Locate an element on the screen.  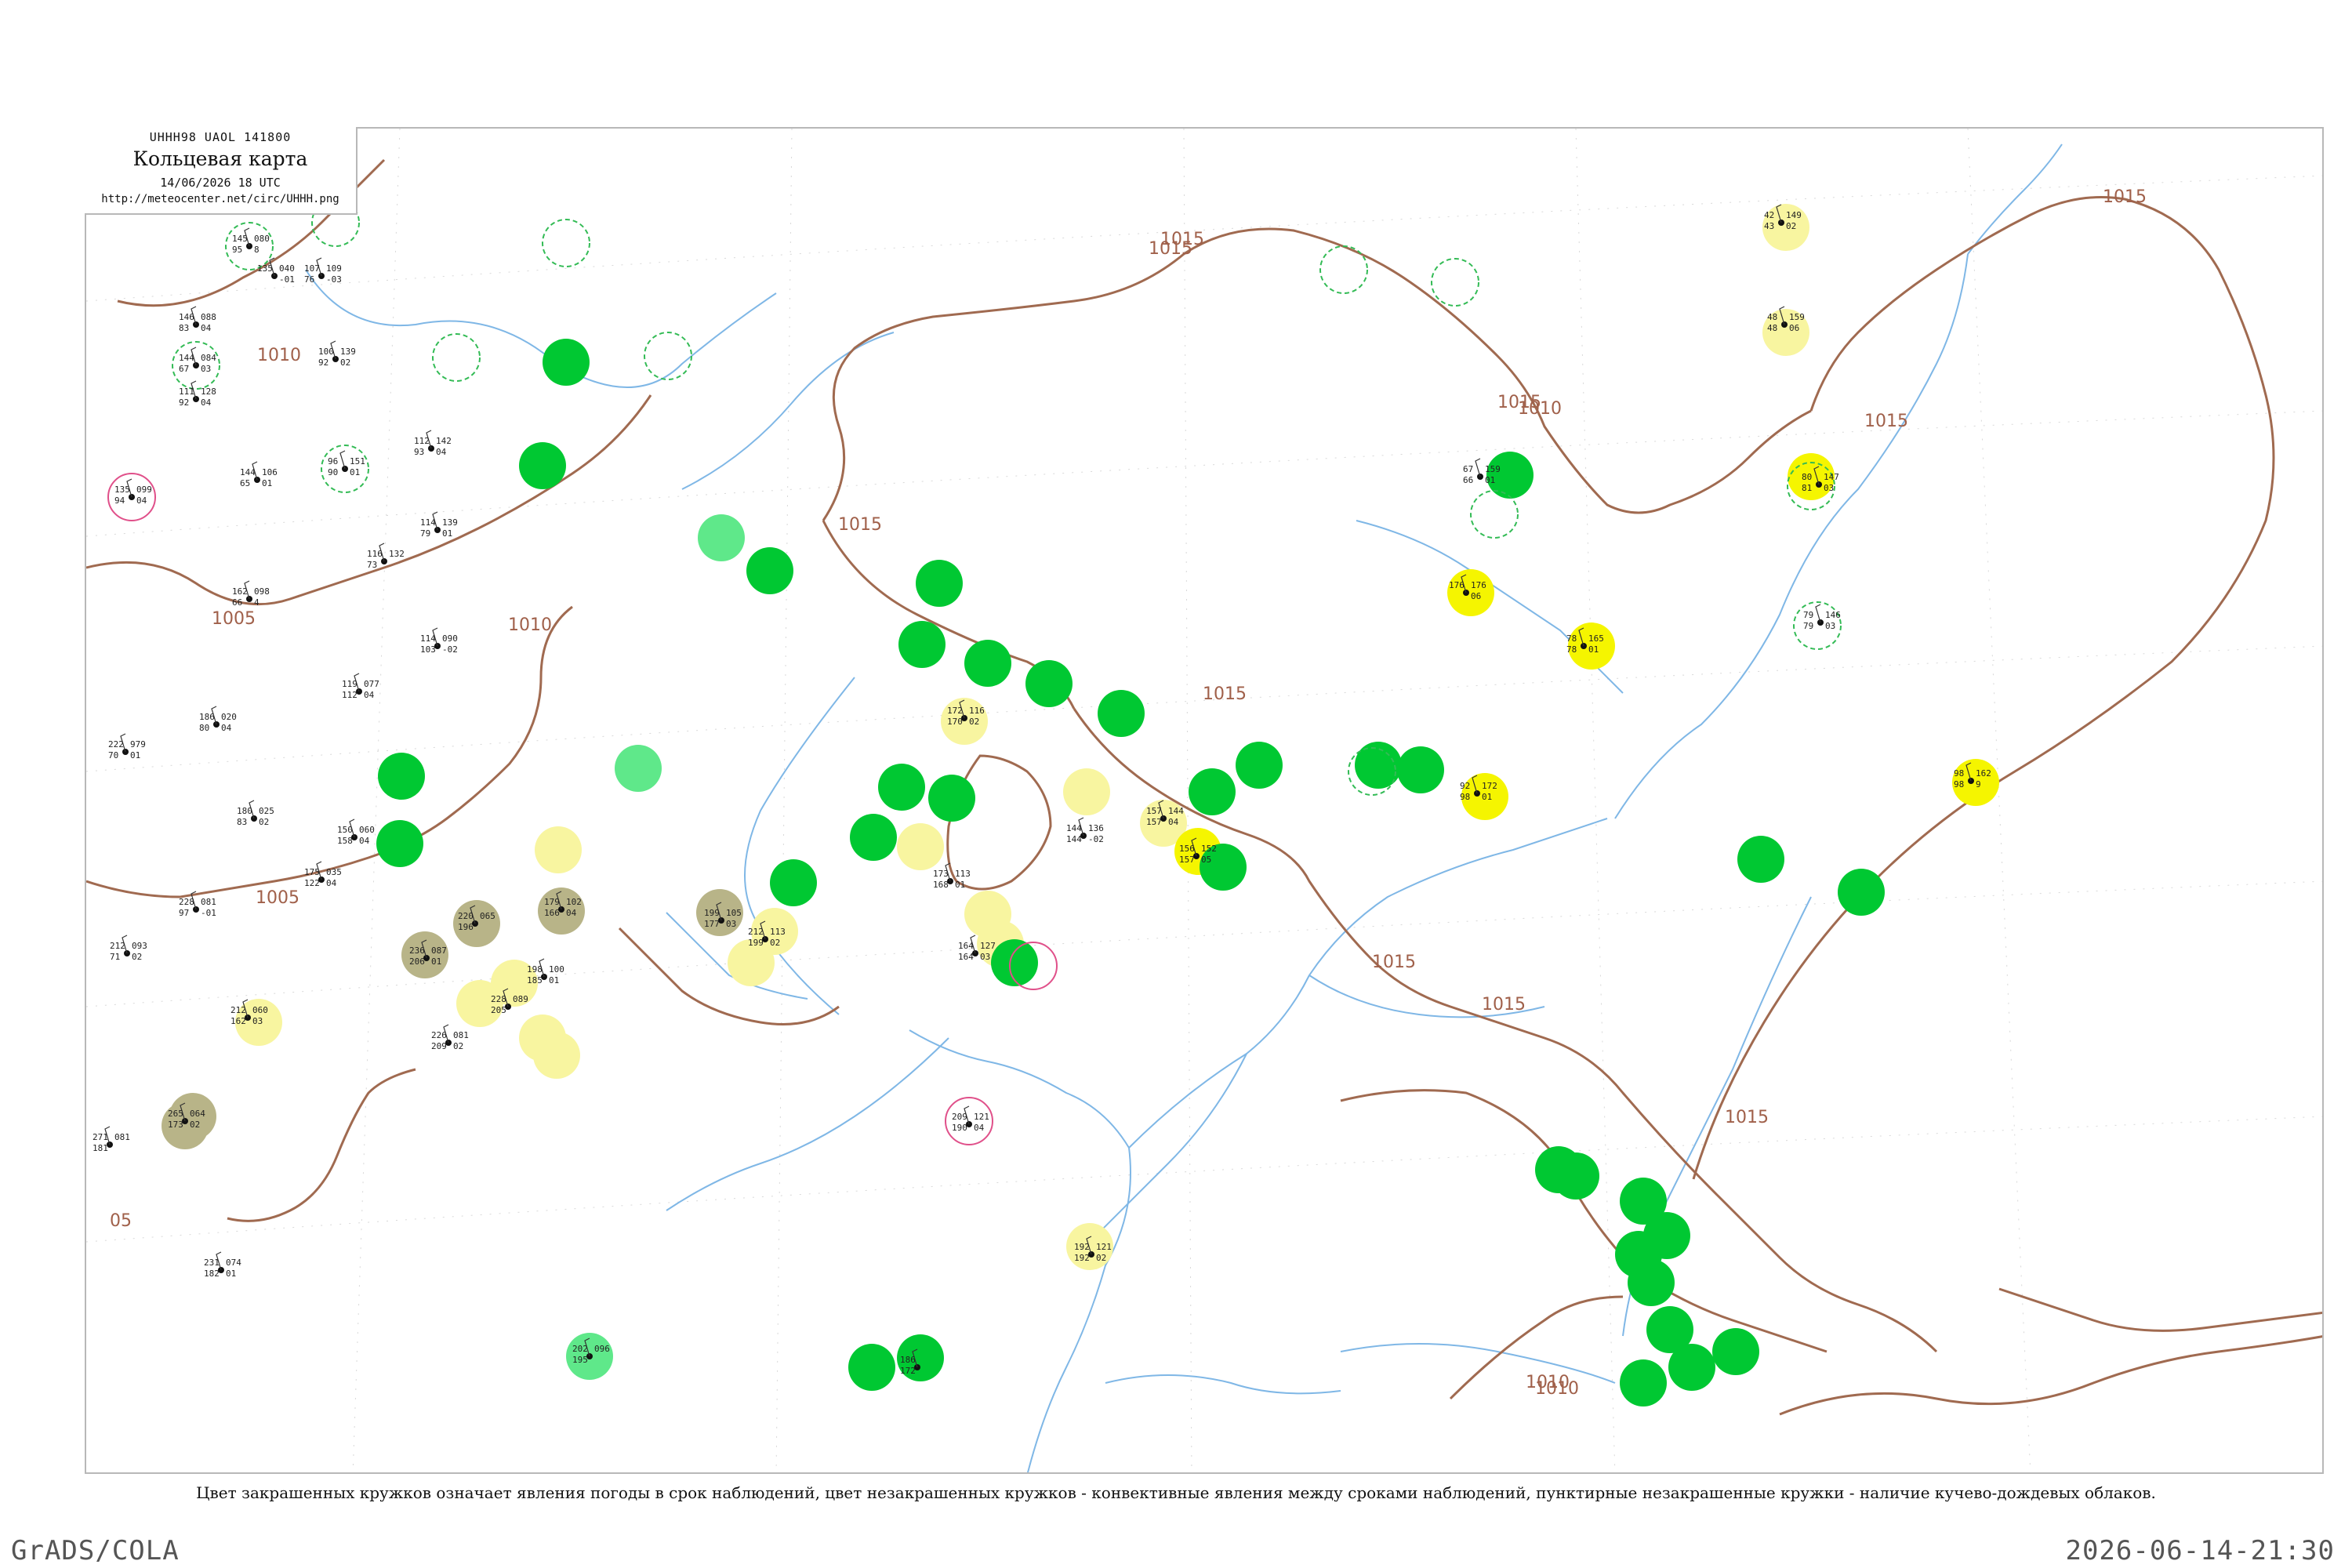
station-temperature: 192 is located at coordinates (1082, 1247).